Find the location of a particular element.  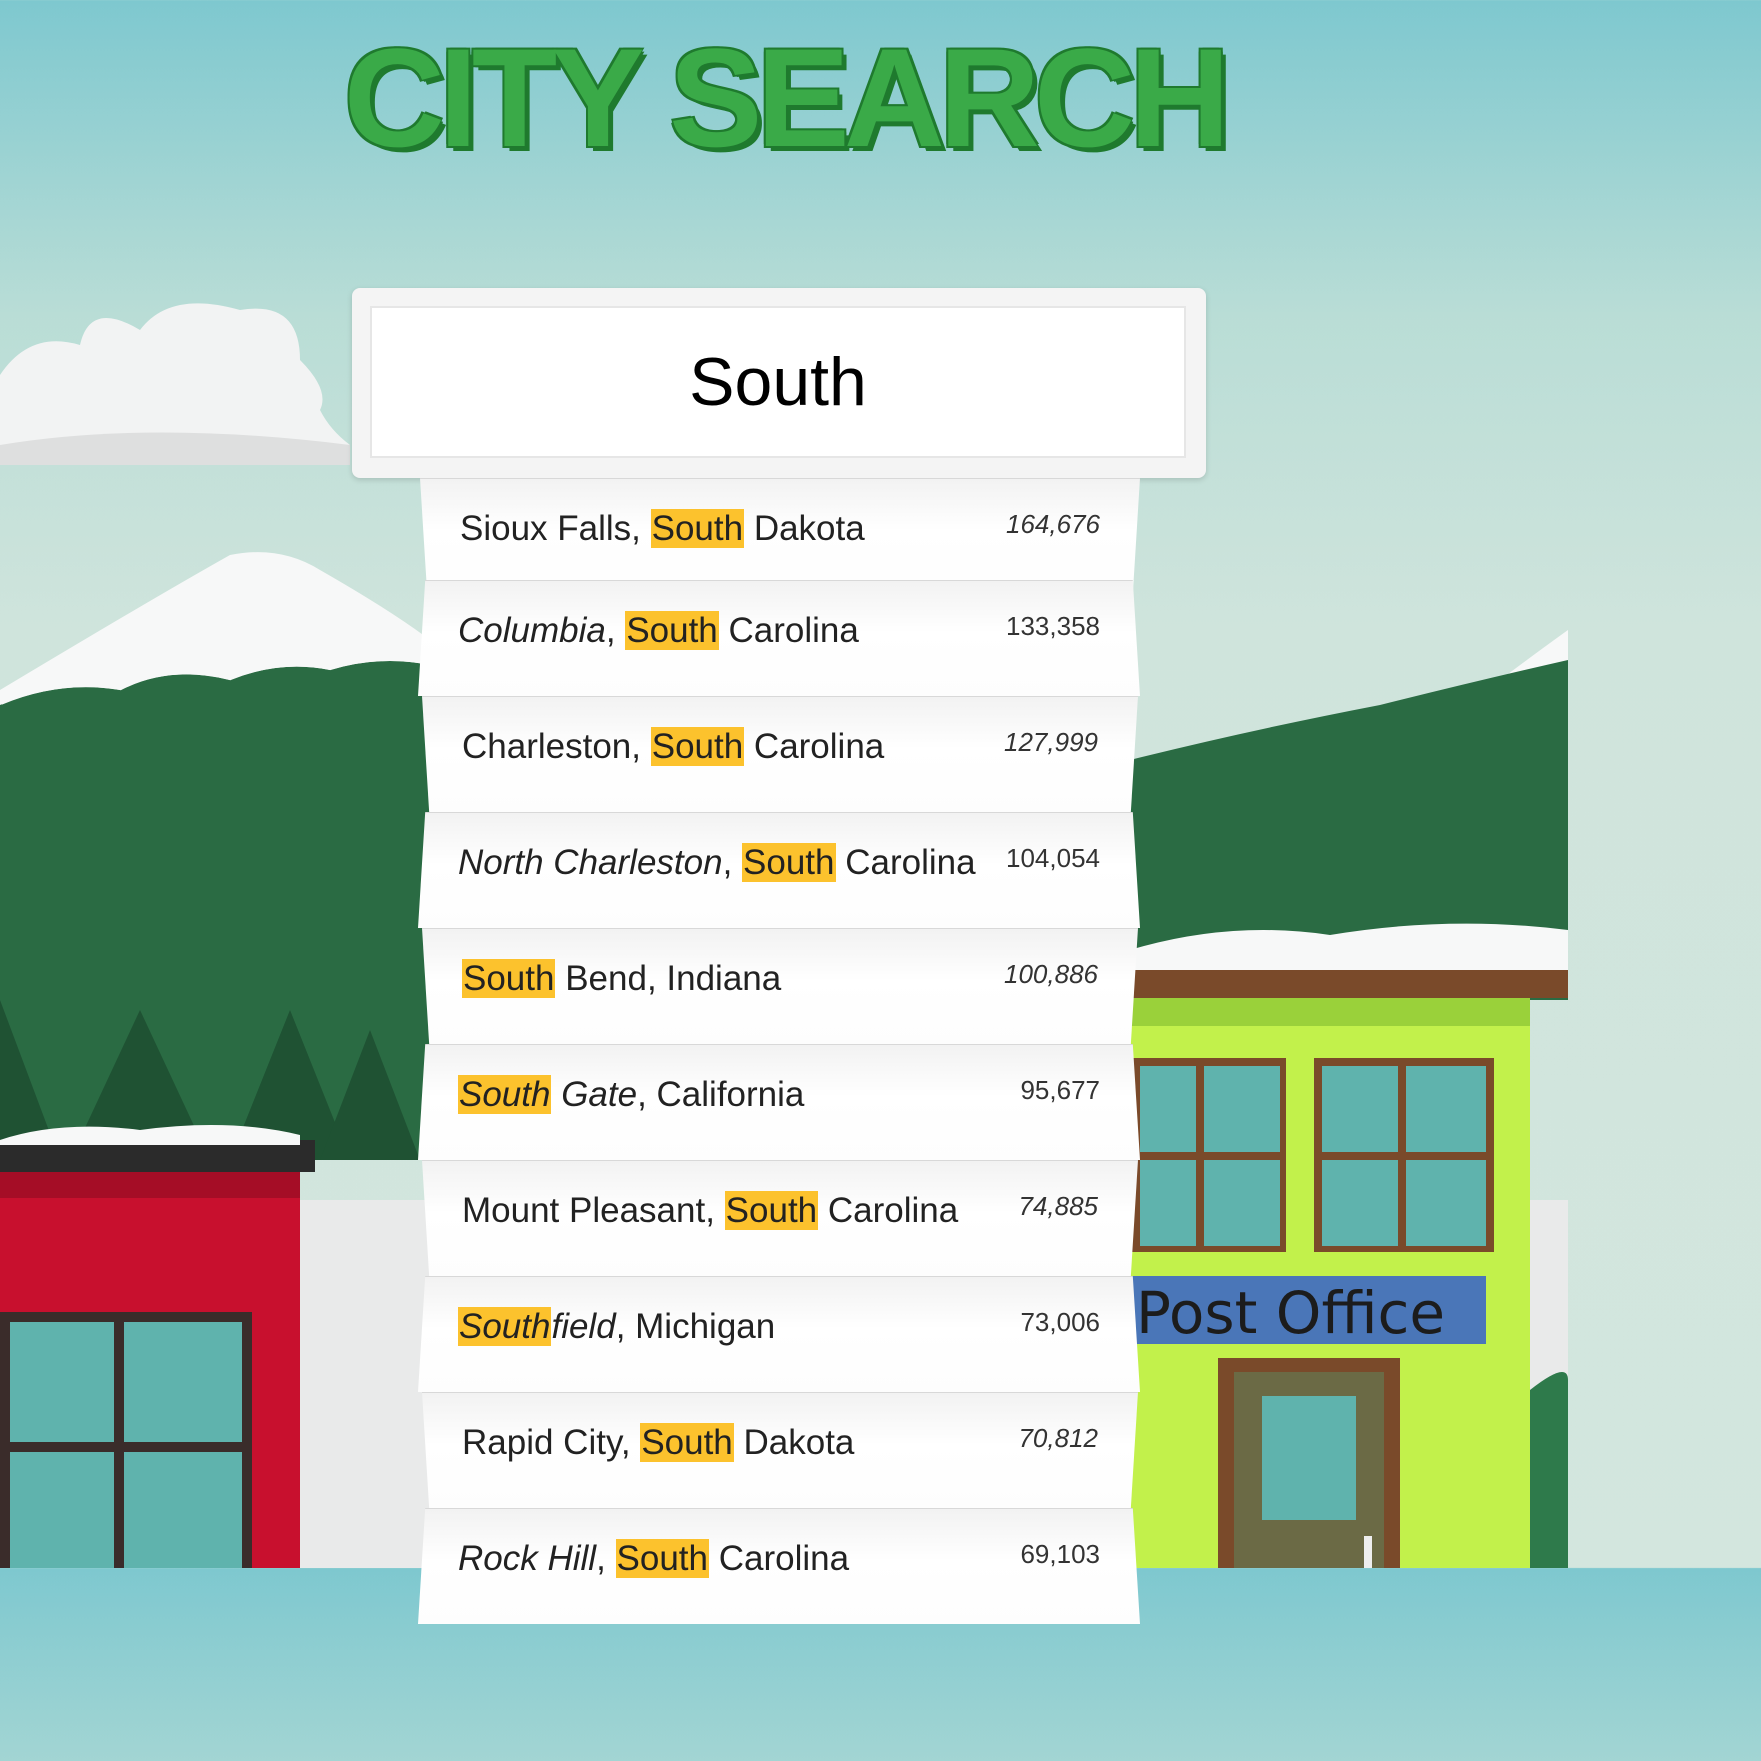

result-row: Mount Pleasant, South Carolina 74,885 is located at coordinates (780, 1218).